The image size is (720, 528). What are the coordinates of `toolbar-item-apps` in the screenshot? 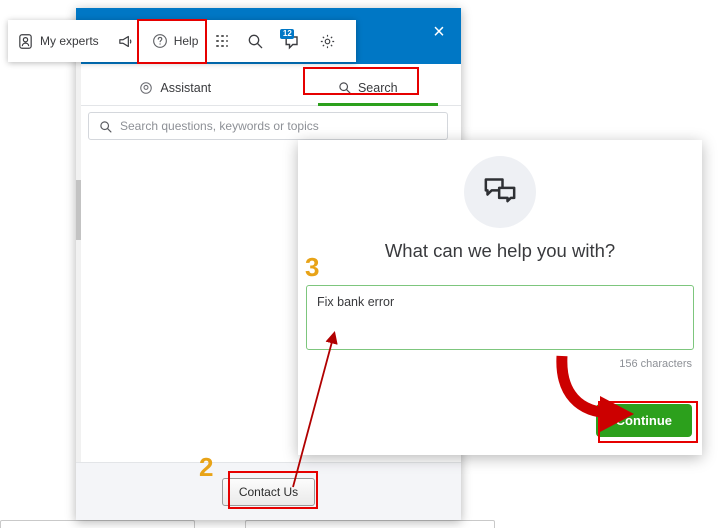 It's located at (222, 41).